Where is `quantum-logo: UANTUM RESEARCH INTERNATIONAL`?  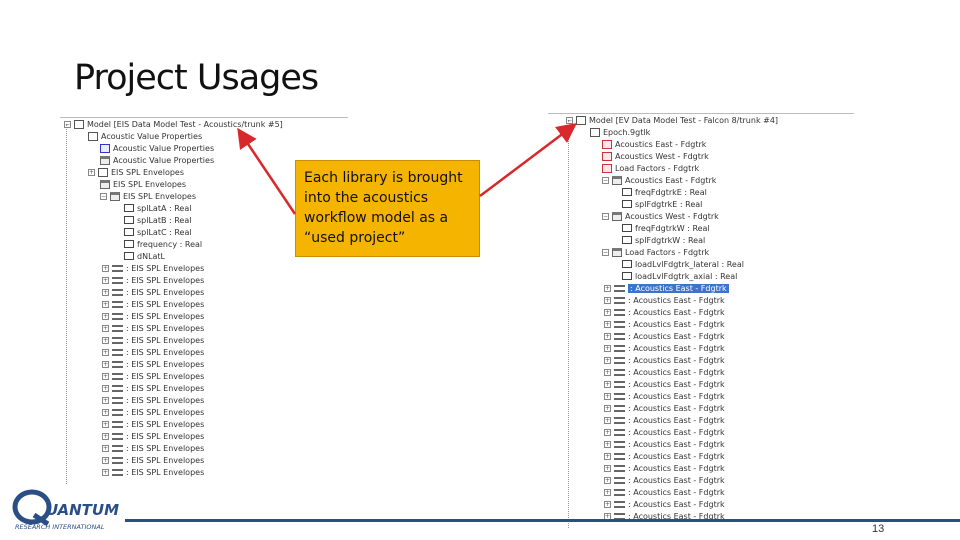 quantum-logo: UANTUM RESEARCH INTERNATIONAL is located at coordinates (65, 510).